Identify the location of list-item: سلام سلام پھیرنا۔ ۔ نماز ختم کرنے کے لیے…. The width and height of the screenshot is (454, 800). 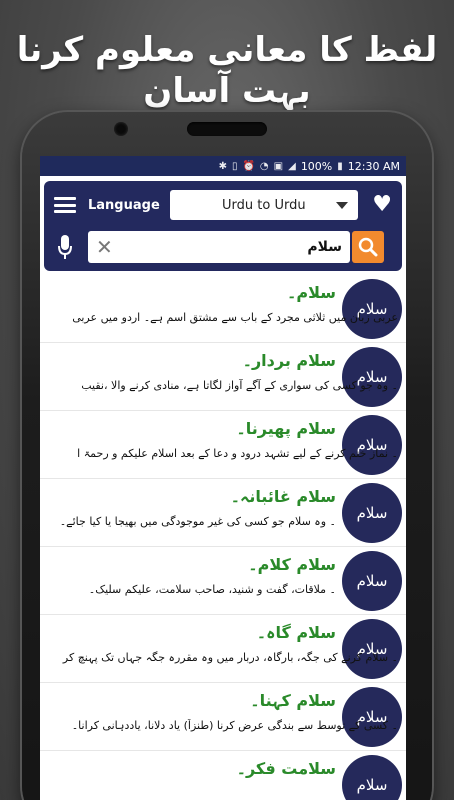
(223, 445).